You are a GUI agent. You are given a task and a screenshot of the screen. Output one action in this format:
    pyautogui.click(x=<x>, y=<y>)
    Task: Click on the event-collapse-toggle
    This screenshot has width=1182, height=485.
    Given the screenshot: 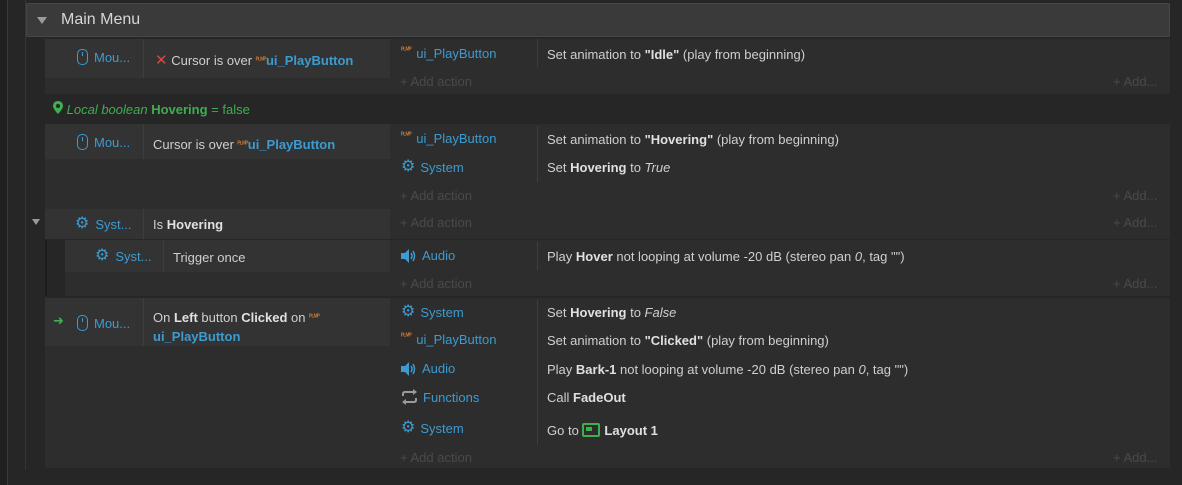 What is the action you would take?
    pyautogui.click(x=36, y=222)
    